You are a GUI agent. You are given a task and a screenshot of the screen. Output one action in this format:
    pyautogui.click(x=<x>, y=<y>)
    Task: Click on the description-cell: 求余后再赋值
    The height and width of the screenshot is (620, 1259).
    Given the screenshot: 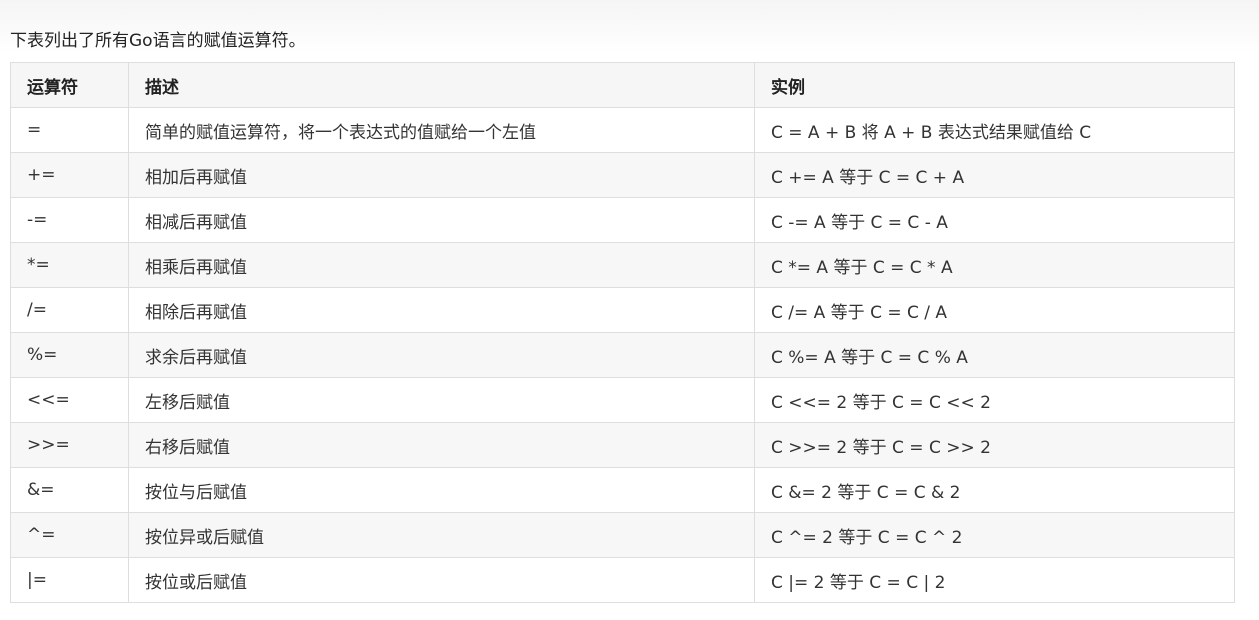 What is the action you would take?
    pyautogui.click(x=441, y=355)
    